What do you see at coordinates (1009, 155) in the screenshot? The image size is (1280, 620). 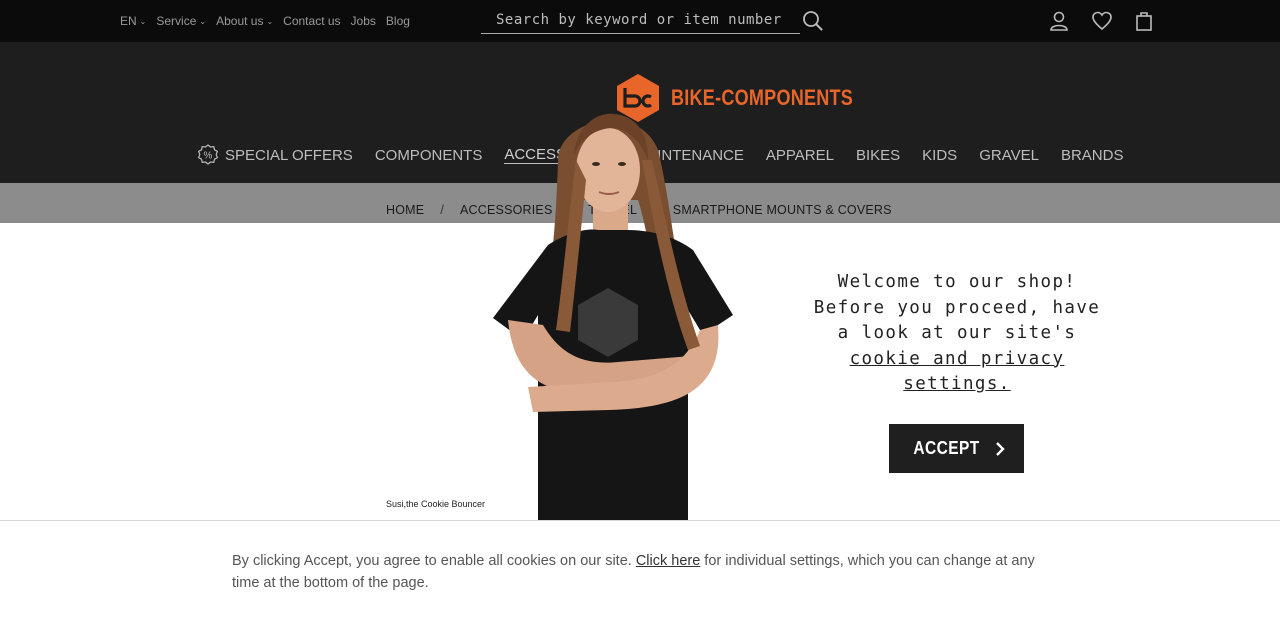 I see `nav-item-gravel: GRAVEL` at bounding box center [1009, 155].